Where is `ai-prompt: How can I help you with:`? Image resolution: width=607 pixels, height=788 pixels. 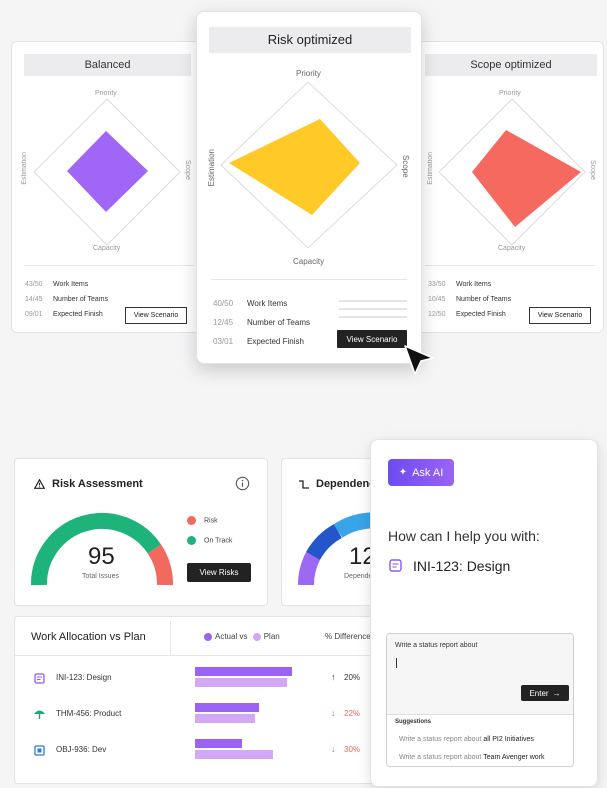
ai-prompt: How can I help you with: is located at coordinates (464, 536).